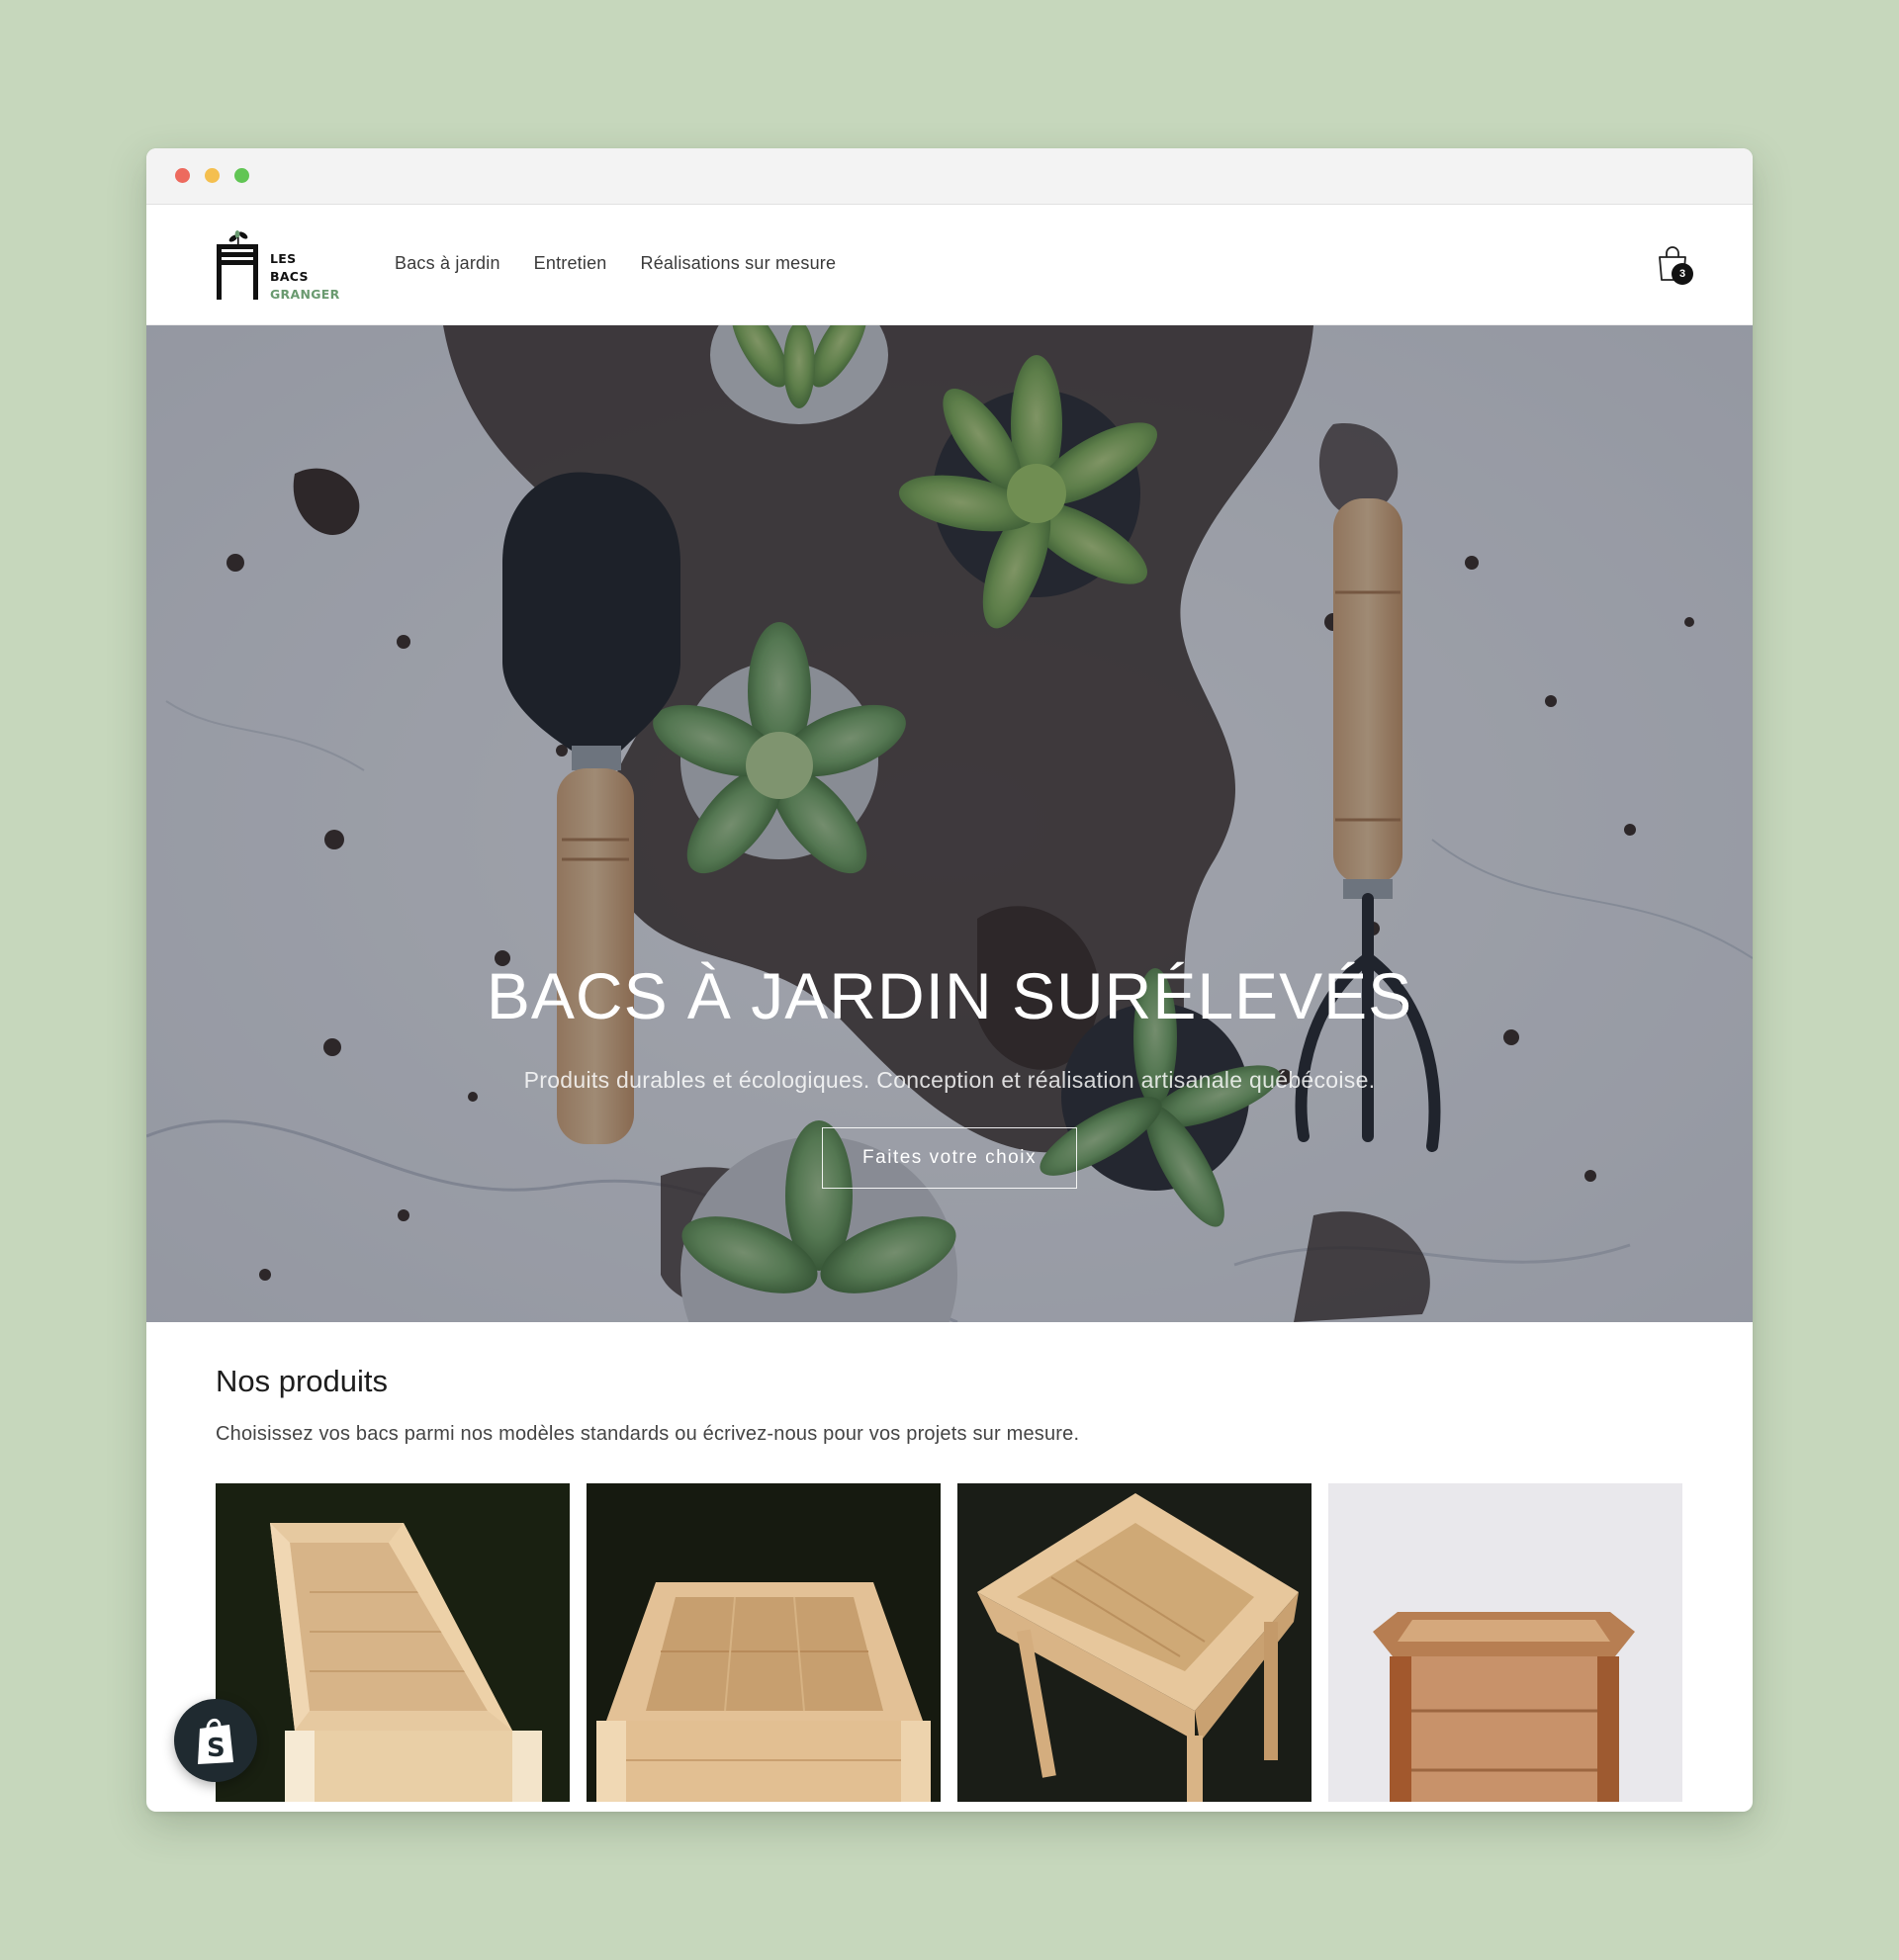  I want to click on product-image-reclaimed-wood-planter, so click(1505, 1642).